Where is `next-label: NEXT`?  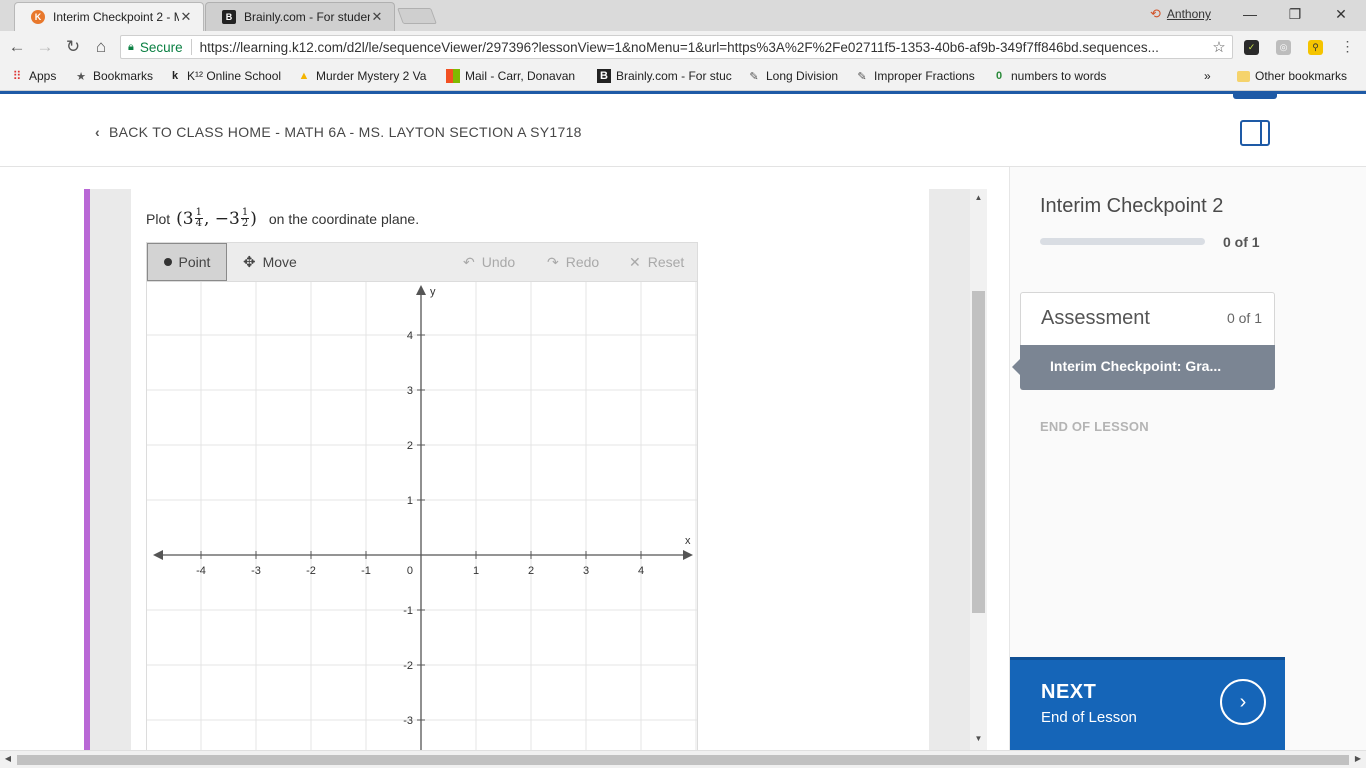 next-label: NEXT is located at coordinates (1069, 692).